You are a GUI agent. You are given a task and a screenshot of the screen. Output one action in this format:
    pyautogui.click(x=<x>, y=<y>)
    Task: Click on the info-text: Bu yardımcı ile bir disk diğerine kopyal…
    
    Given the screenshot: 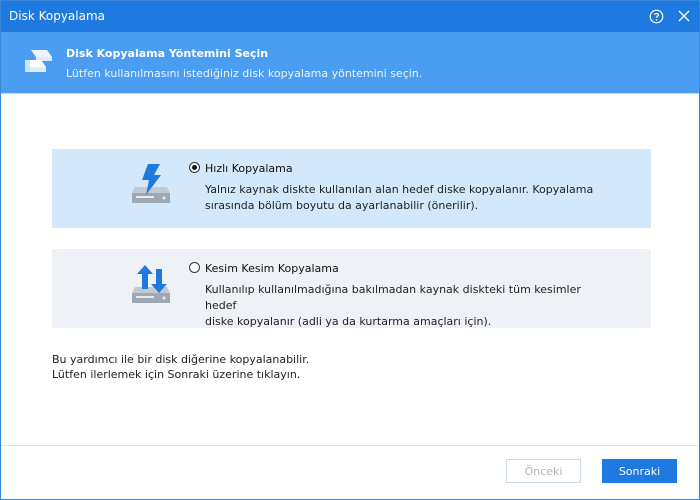 What is the action you would take?
    pyautogui.click(x=180, y=367)
    